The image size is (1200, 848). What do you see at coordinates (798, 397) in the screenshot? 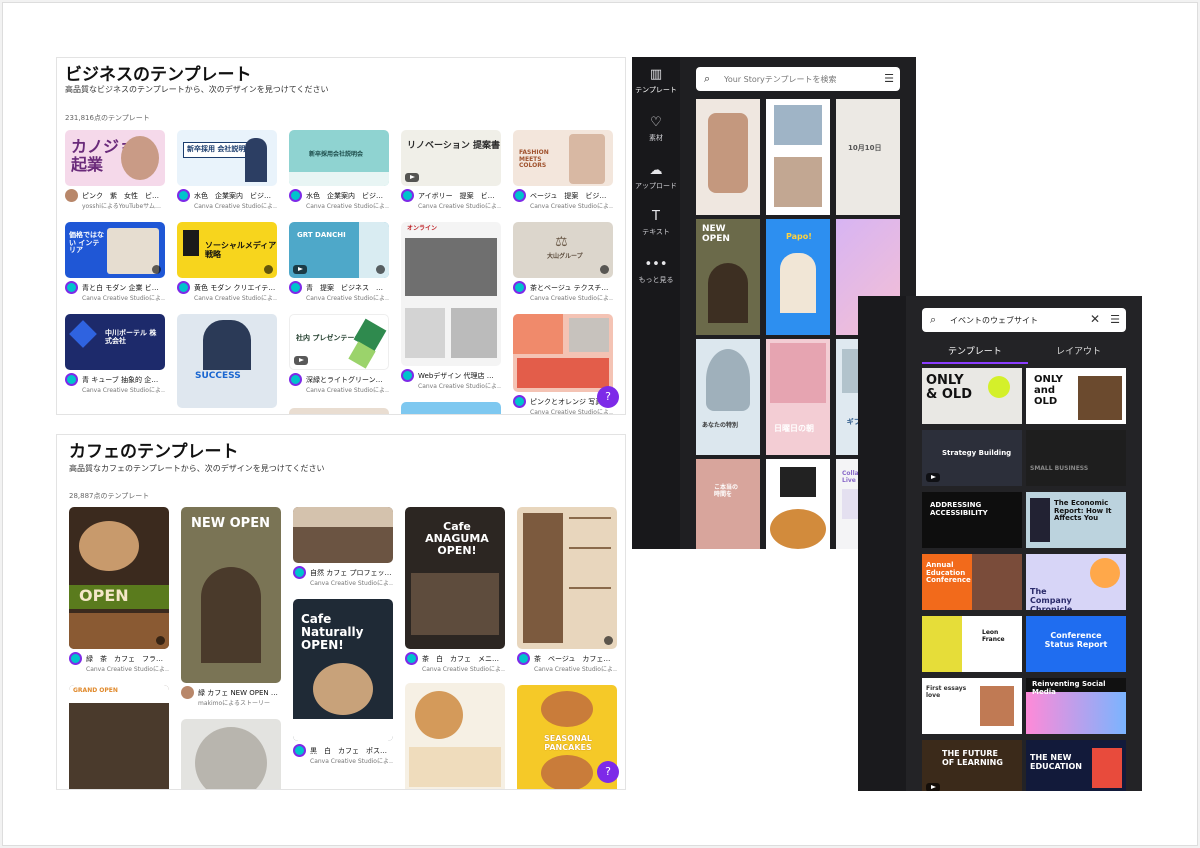
I see `template-thumbnail: 日曜日の朝` at bounding box center [798, 397].